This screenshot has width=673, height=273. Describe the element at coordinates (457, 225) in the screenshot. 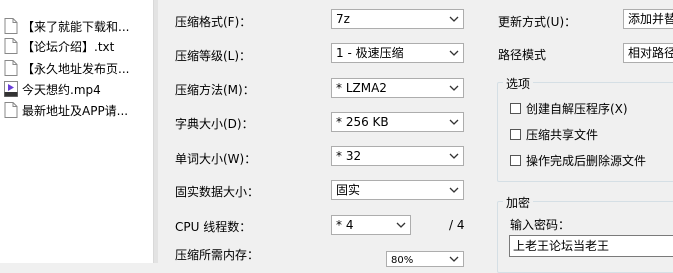

I see `cpu-threads-max: / 4` at that location.